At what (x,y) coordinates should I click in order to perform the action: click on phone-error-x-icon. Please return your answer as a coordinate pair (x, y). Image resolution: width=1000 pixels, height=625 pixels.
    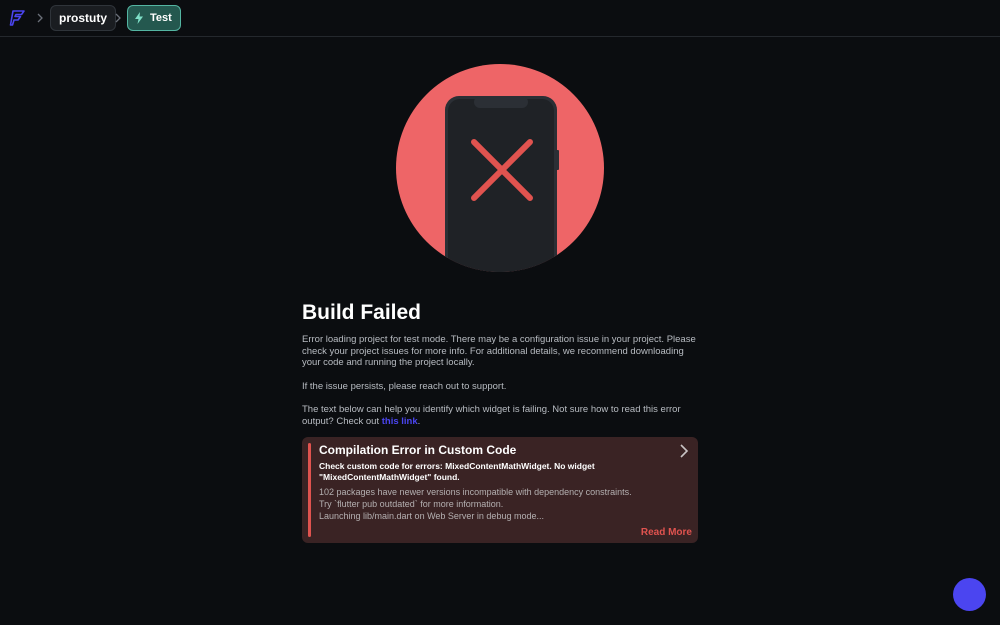
    Looking at the image, I should click on (500, 168).